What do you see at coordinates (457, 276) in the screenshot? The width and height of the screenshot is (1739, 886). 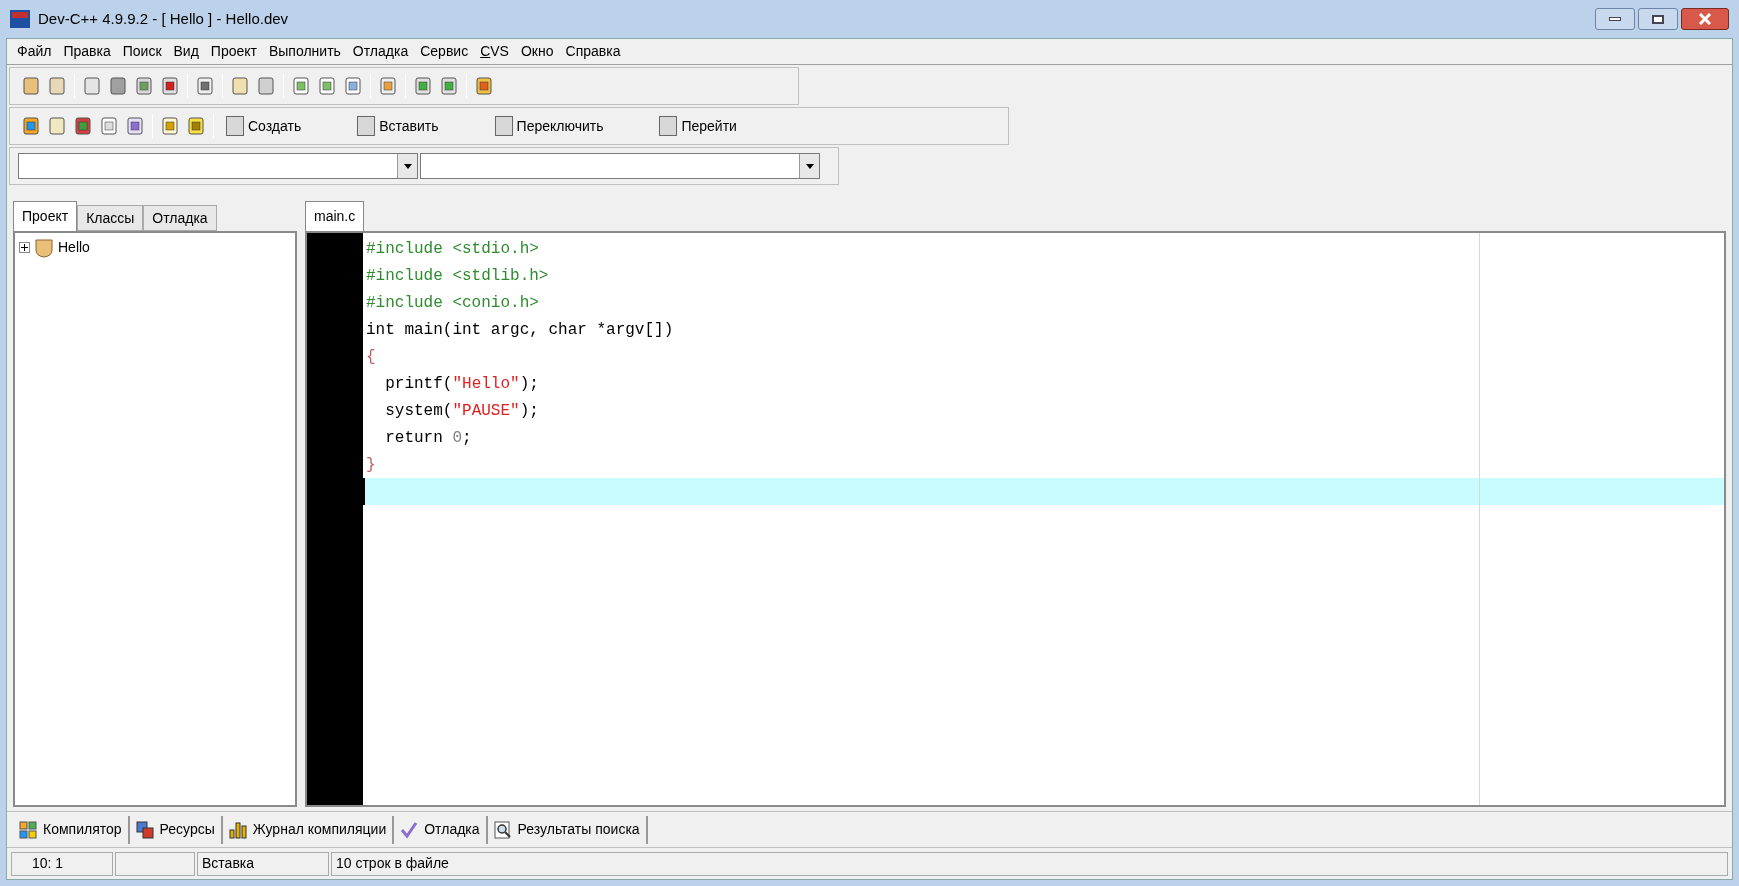 I see `code-line: #include <stdlib.h>` at bounding box center [457, 276].